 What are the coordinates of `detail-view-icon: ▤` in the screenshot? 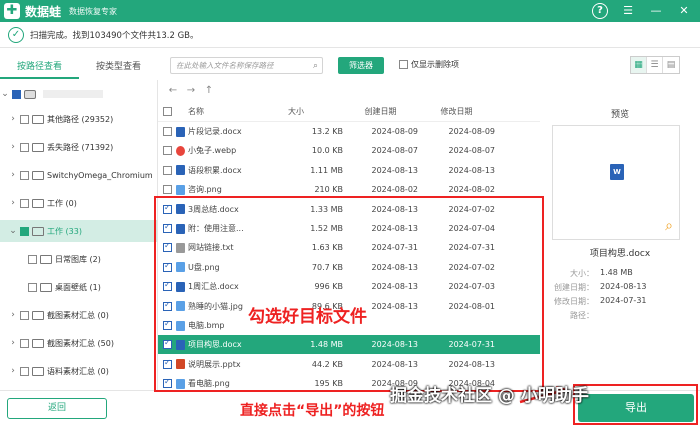 It's located at (671, 65).